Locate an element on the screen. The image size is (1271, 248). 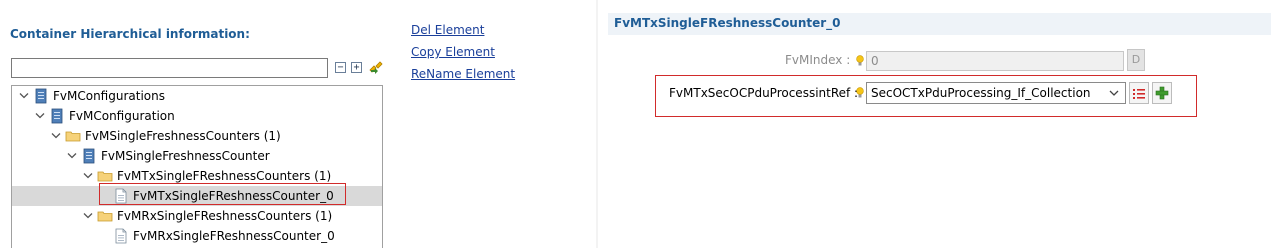
collapse-all-icon: − is located at coordinates (340, 67).